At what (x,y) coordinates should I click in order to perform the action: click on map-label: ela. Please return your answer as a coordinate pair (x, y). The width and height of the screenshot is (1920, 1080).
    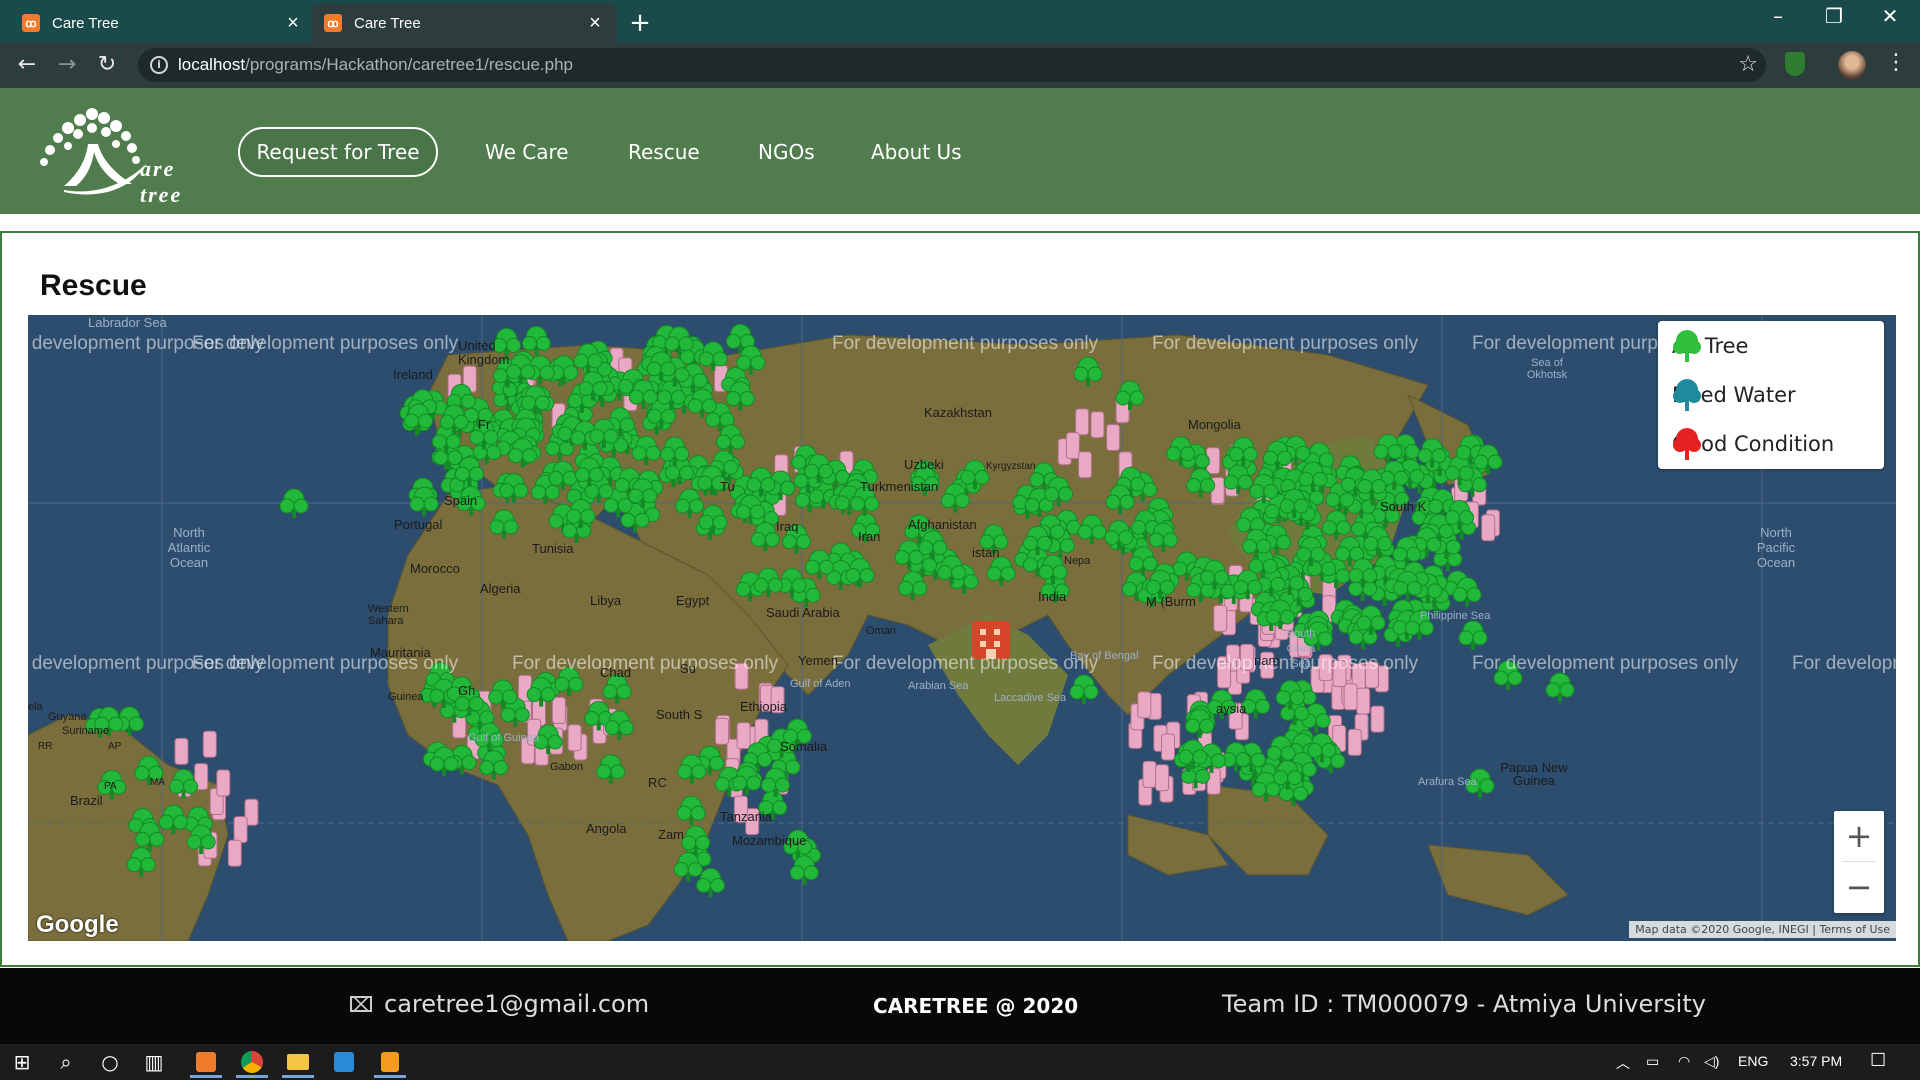
    Looking at the image, I should click on (35, 707).